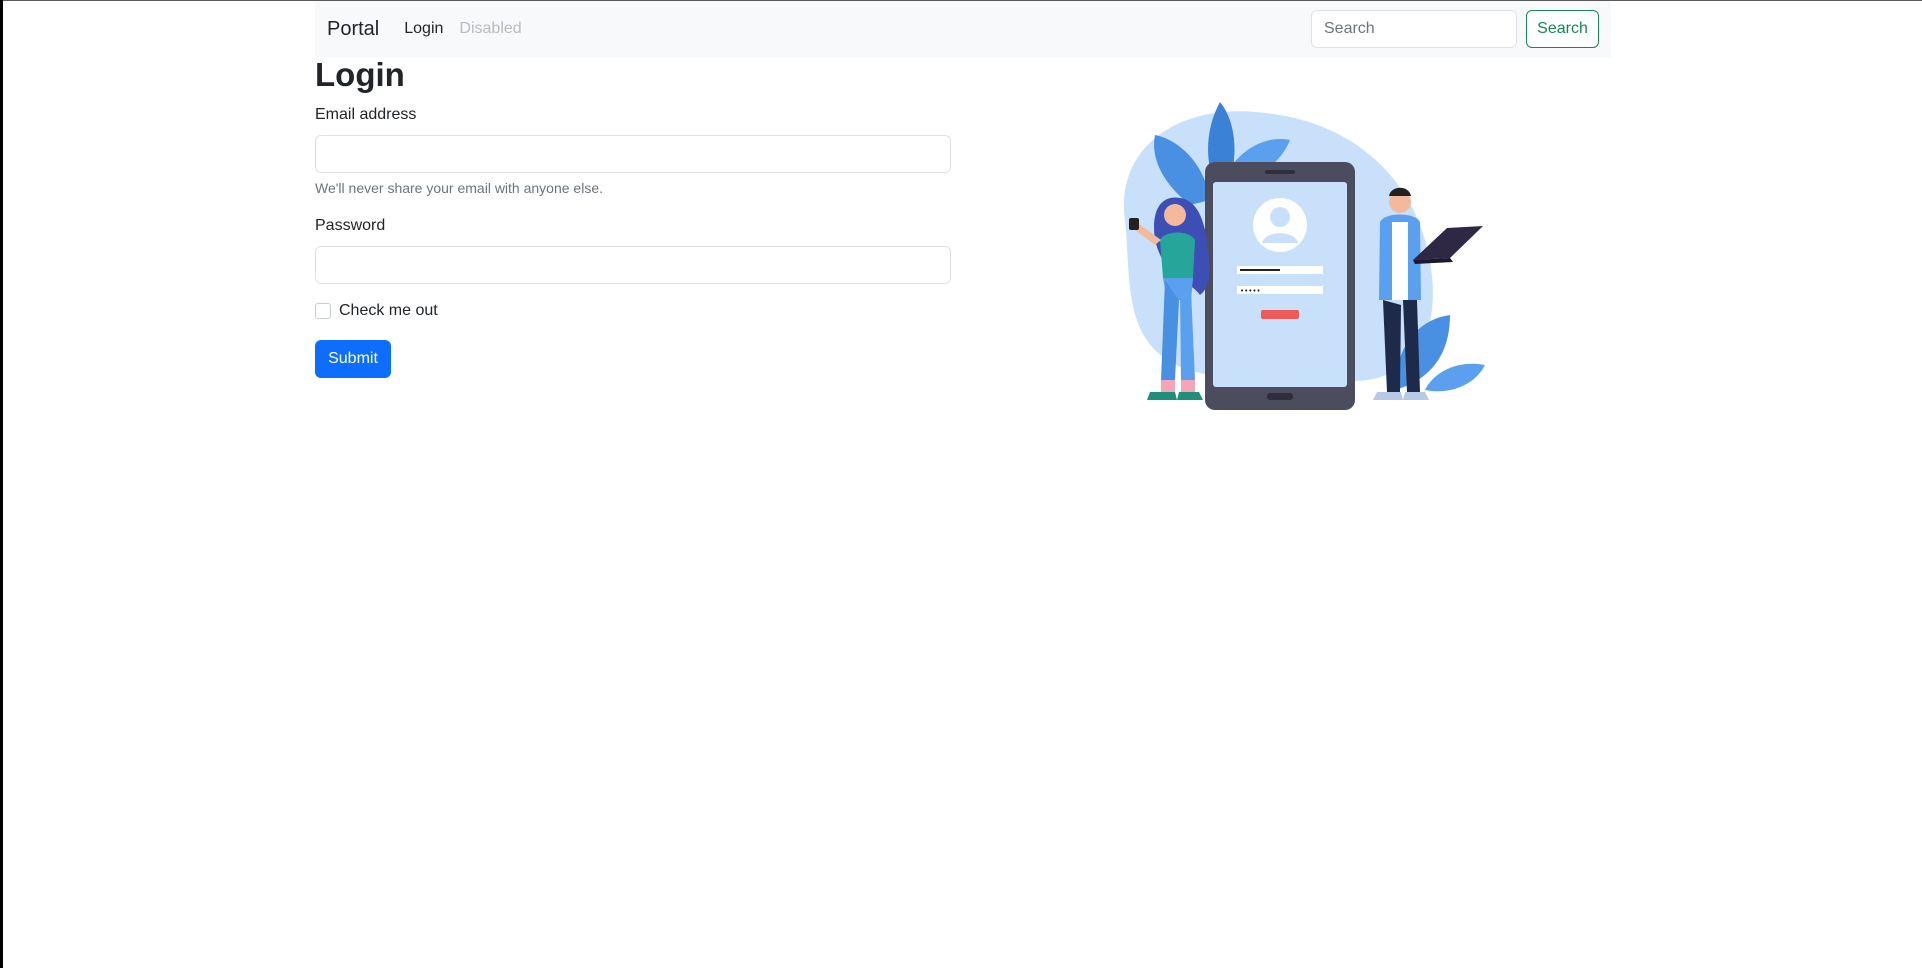 Image resolution: width=1922 pixels, height=968 pixels. I want to click on email-label: Email address, so click(366, 114).